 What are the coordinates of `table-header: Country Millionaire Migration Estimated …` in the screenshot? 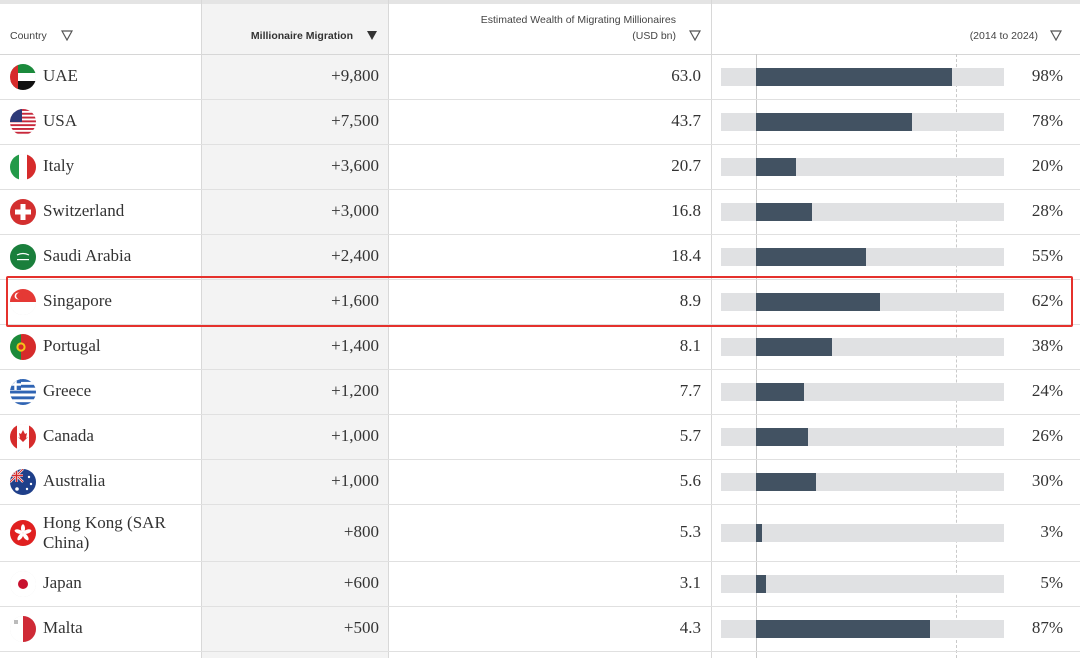 It's located at (540, 29).